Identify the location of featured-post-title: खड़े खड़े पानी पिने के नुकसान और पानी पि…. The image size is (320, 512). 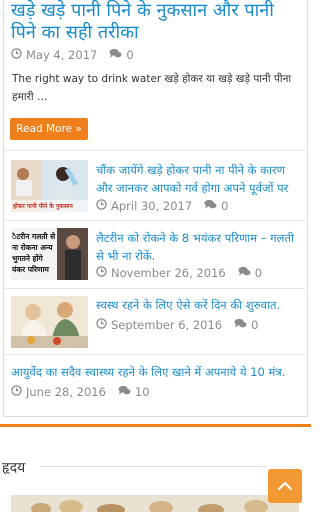
(157, 22).